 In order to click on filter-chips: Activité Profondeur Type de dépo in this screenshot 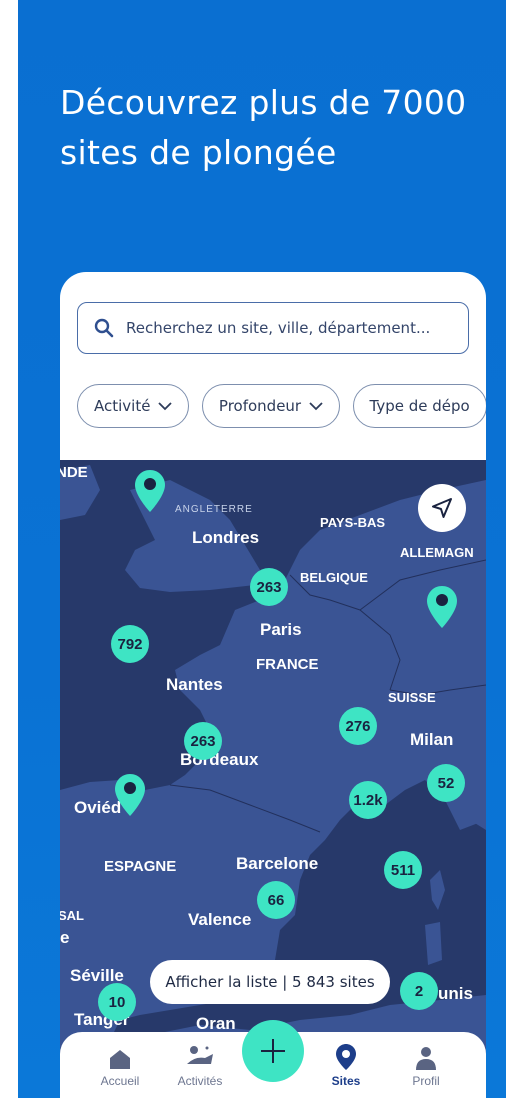, I will do `click(281, 407)`.